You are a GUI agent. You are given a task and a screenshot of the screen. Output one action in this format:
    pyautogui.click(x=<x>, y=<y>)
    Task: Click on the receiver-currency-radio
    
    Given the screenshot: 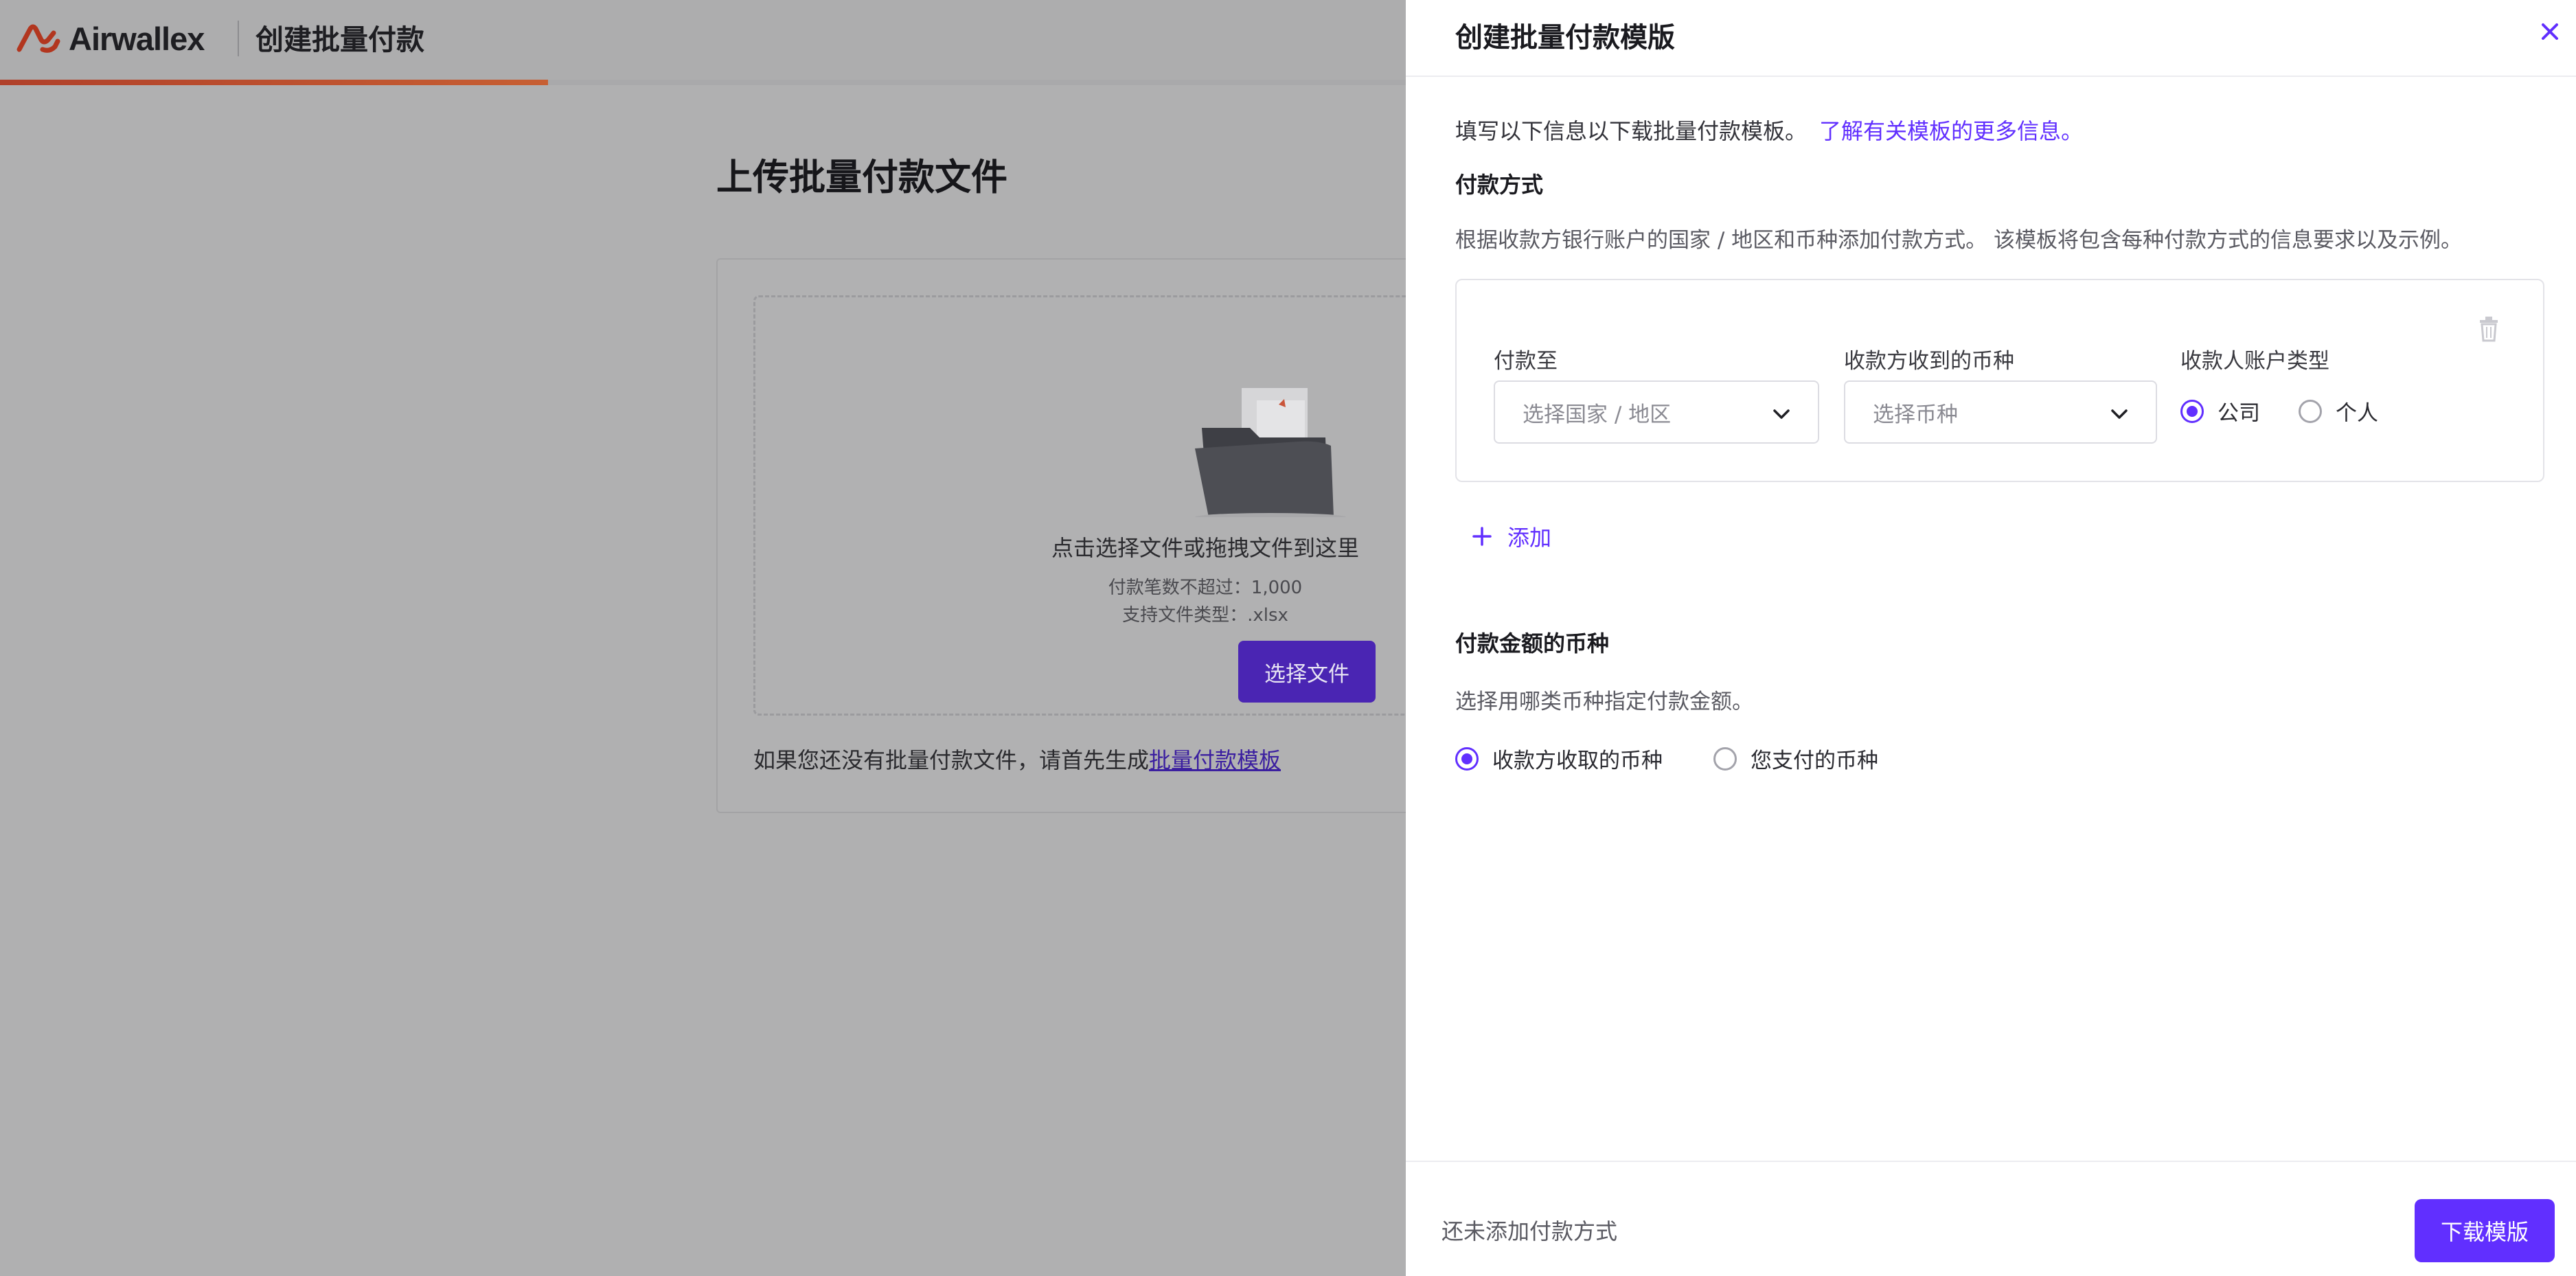 What is the action you would take?
    pyautogui.click(x=1467, y=759)
    